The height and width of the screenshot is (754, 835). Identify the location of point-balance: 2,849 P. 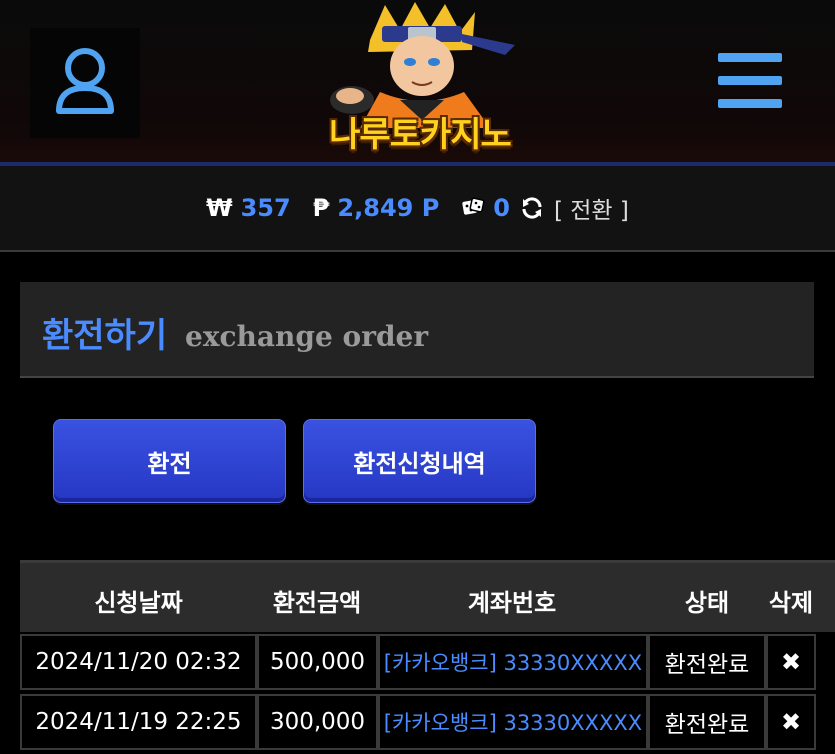
(388, 208).